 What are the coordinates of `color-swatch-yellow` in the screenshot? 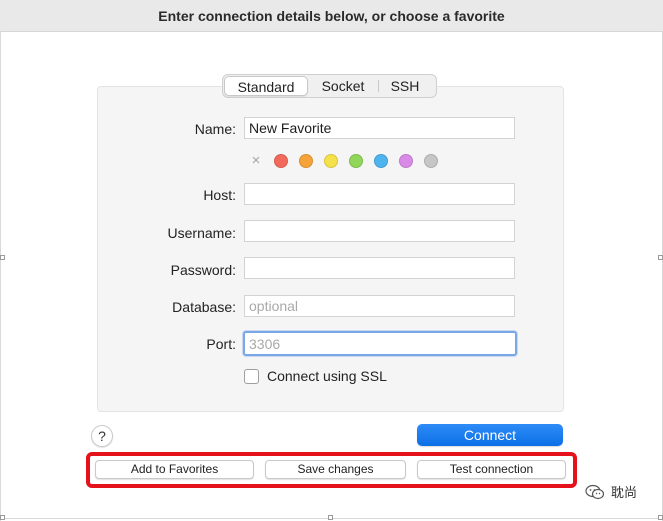 It's located at (331, 161).